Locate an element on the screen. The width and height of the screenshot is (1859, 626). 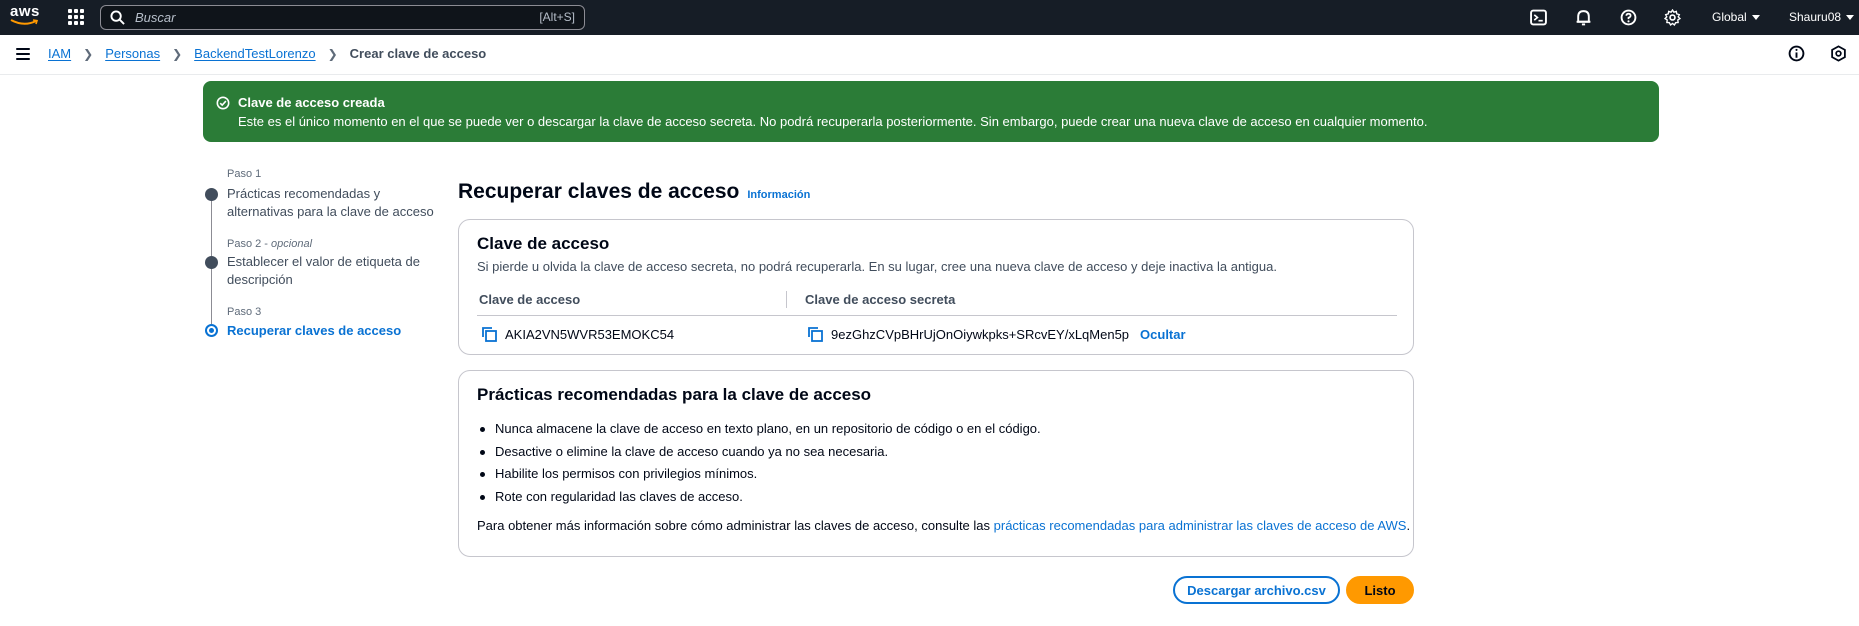
search-input: Buscar [Alt+S] is located at coordinates (342, 17).